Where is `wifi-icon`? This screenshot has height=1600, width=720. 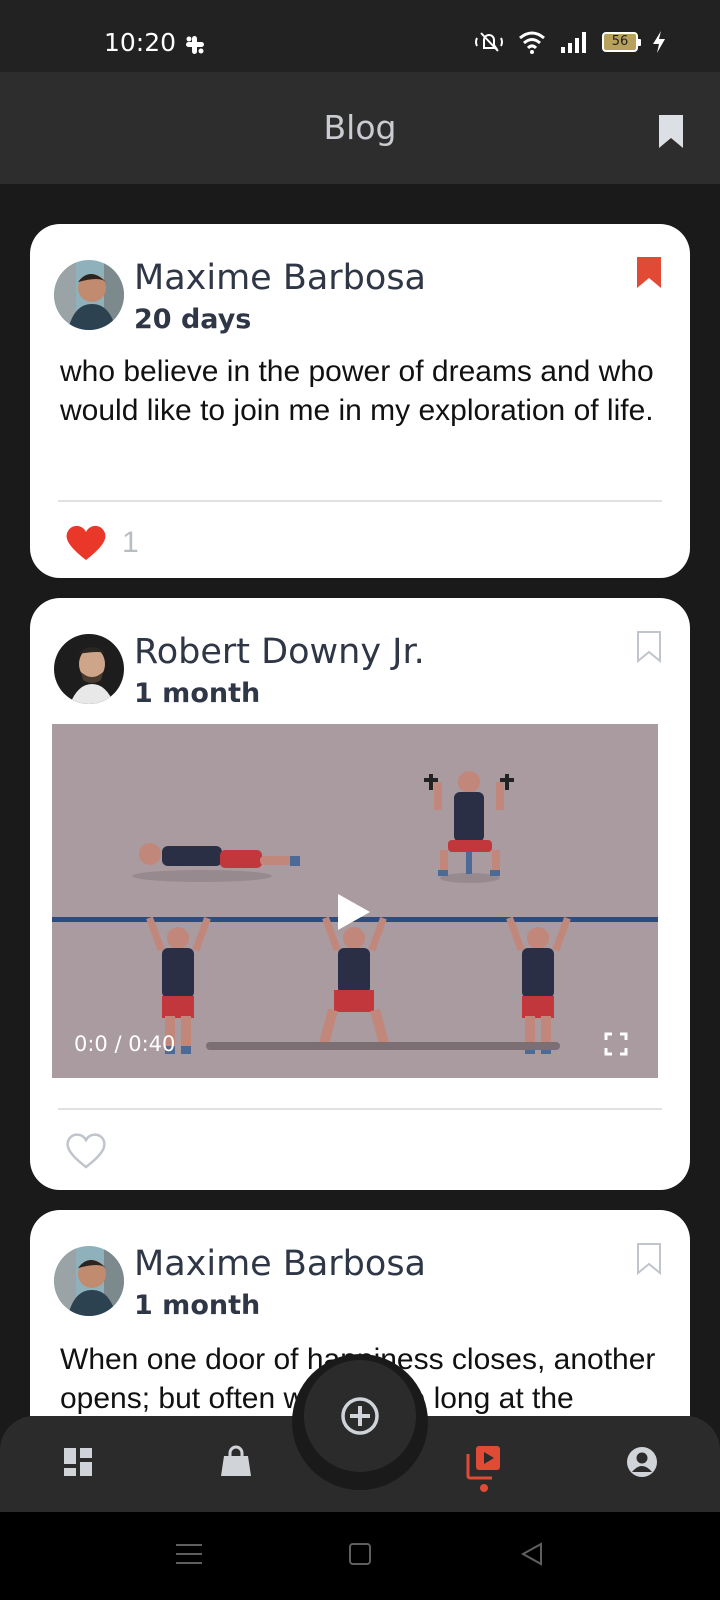 wifi-icon is located at coordinates (532, 42).